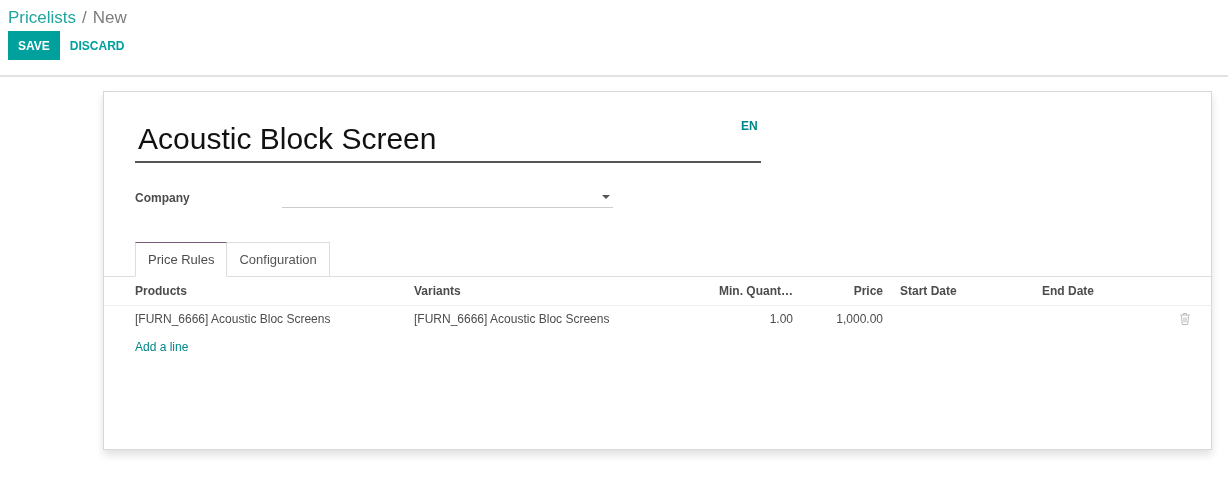 The image size is (1228, 484). What do you see at coordinates (163, 197) in the screenshot?
I see `field-label: Company` at bounding box center [163, 197].